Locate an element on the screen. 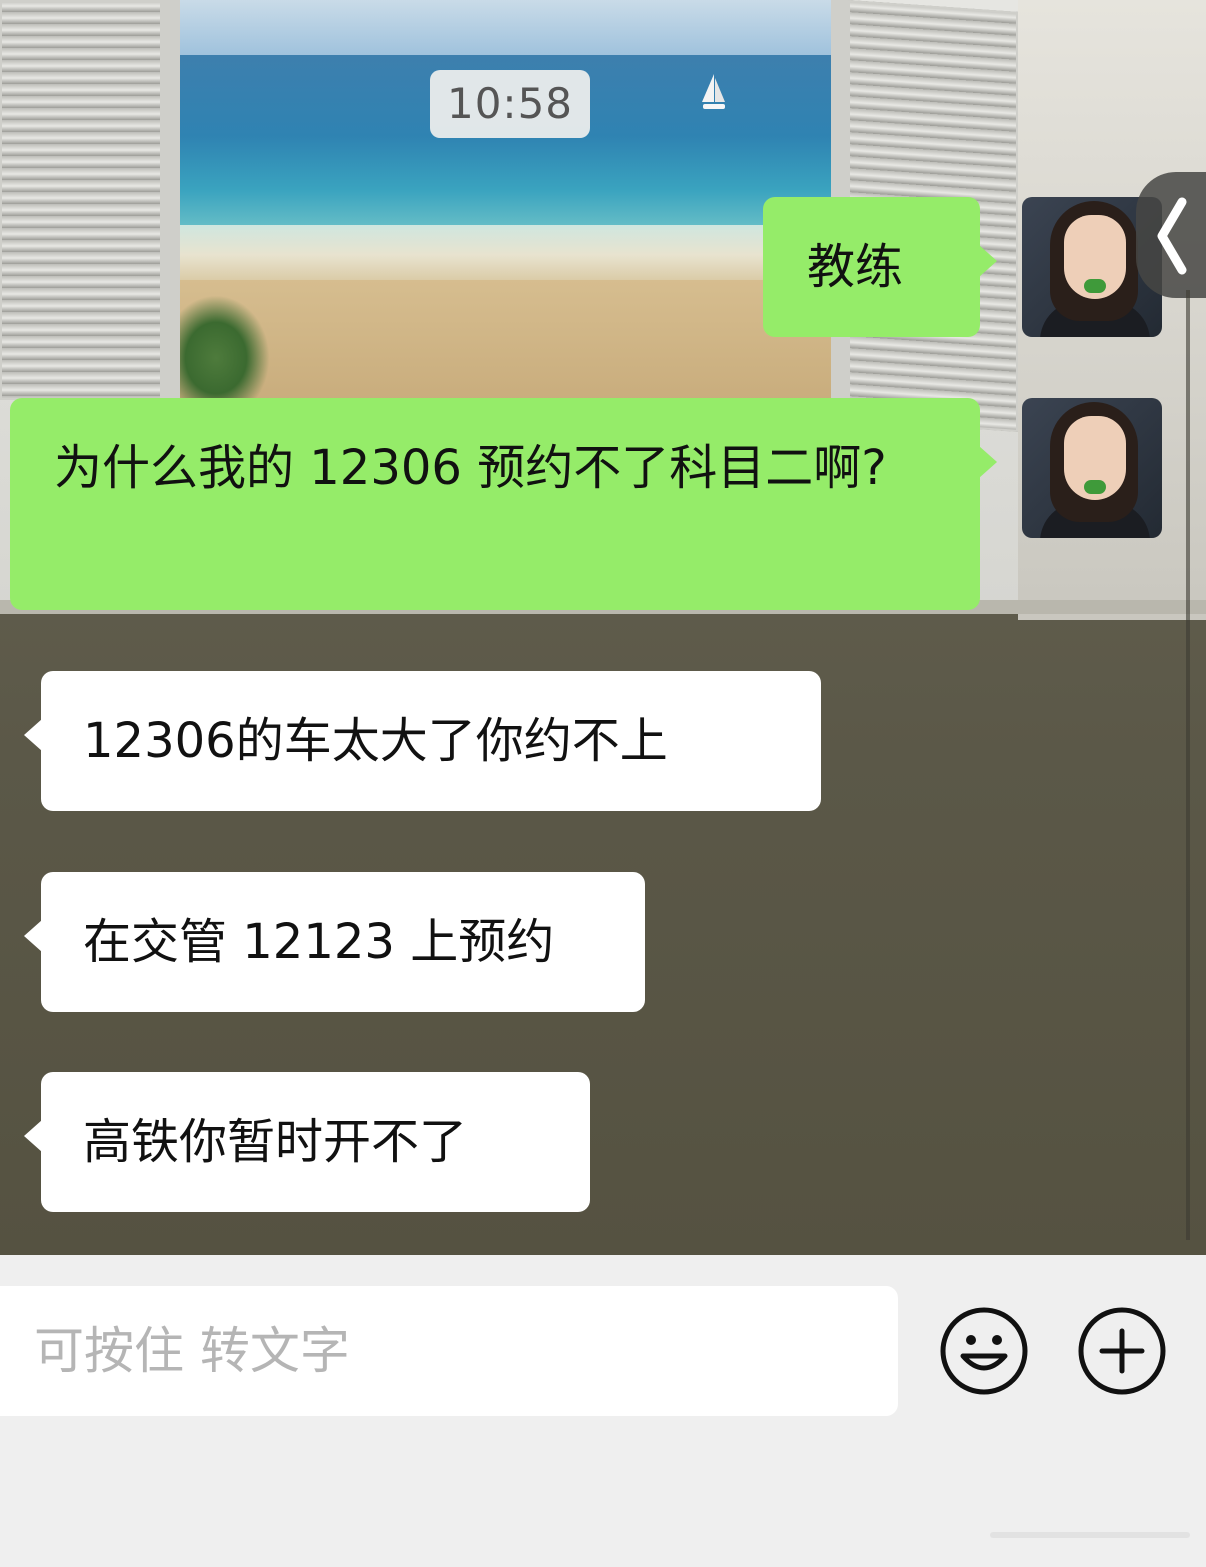 Image resolution: width=1206 pixels, height=1567 pixels. window-frame-left is located at coordinates (171, 200).